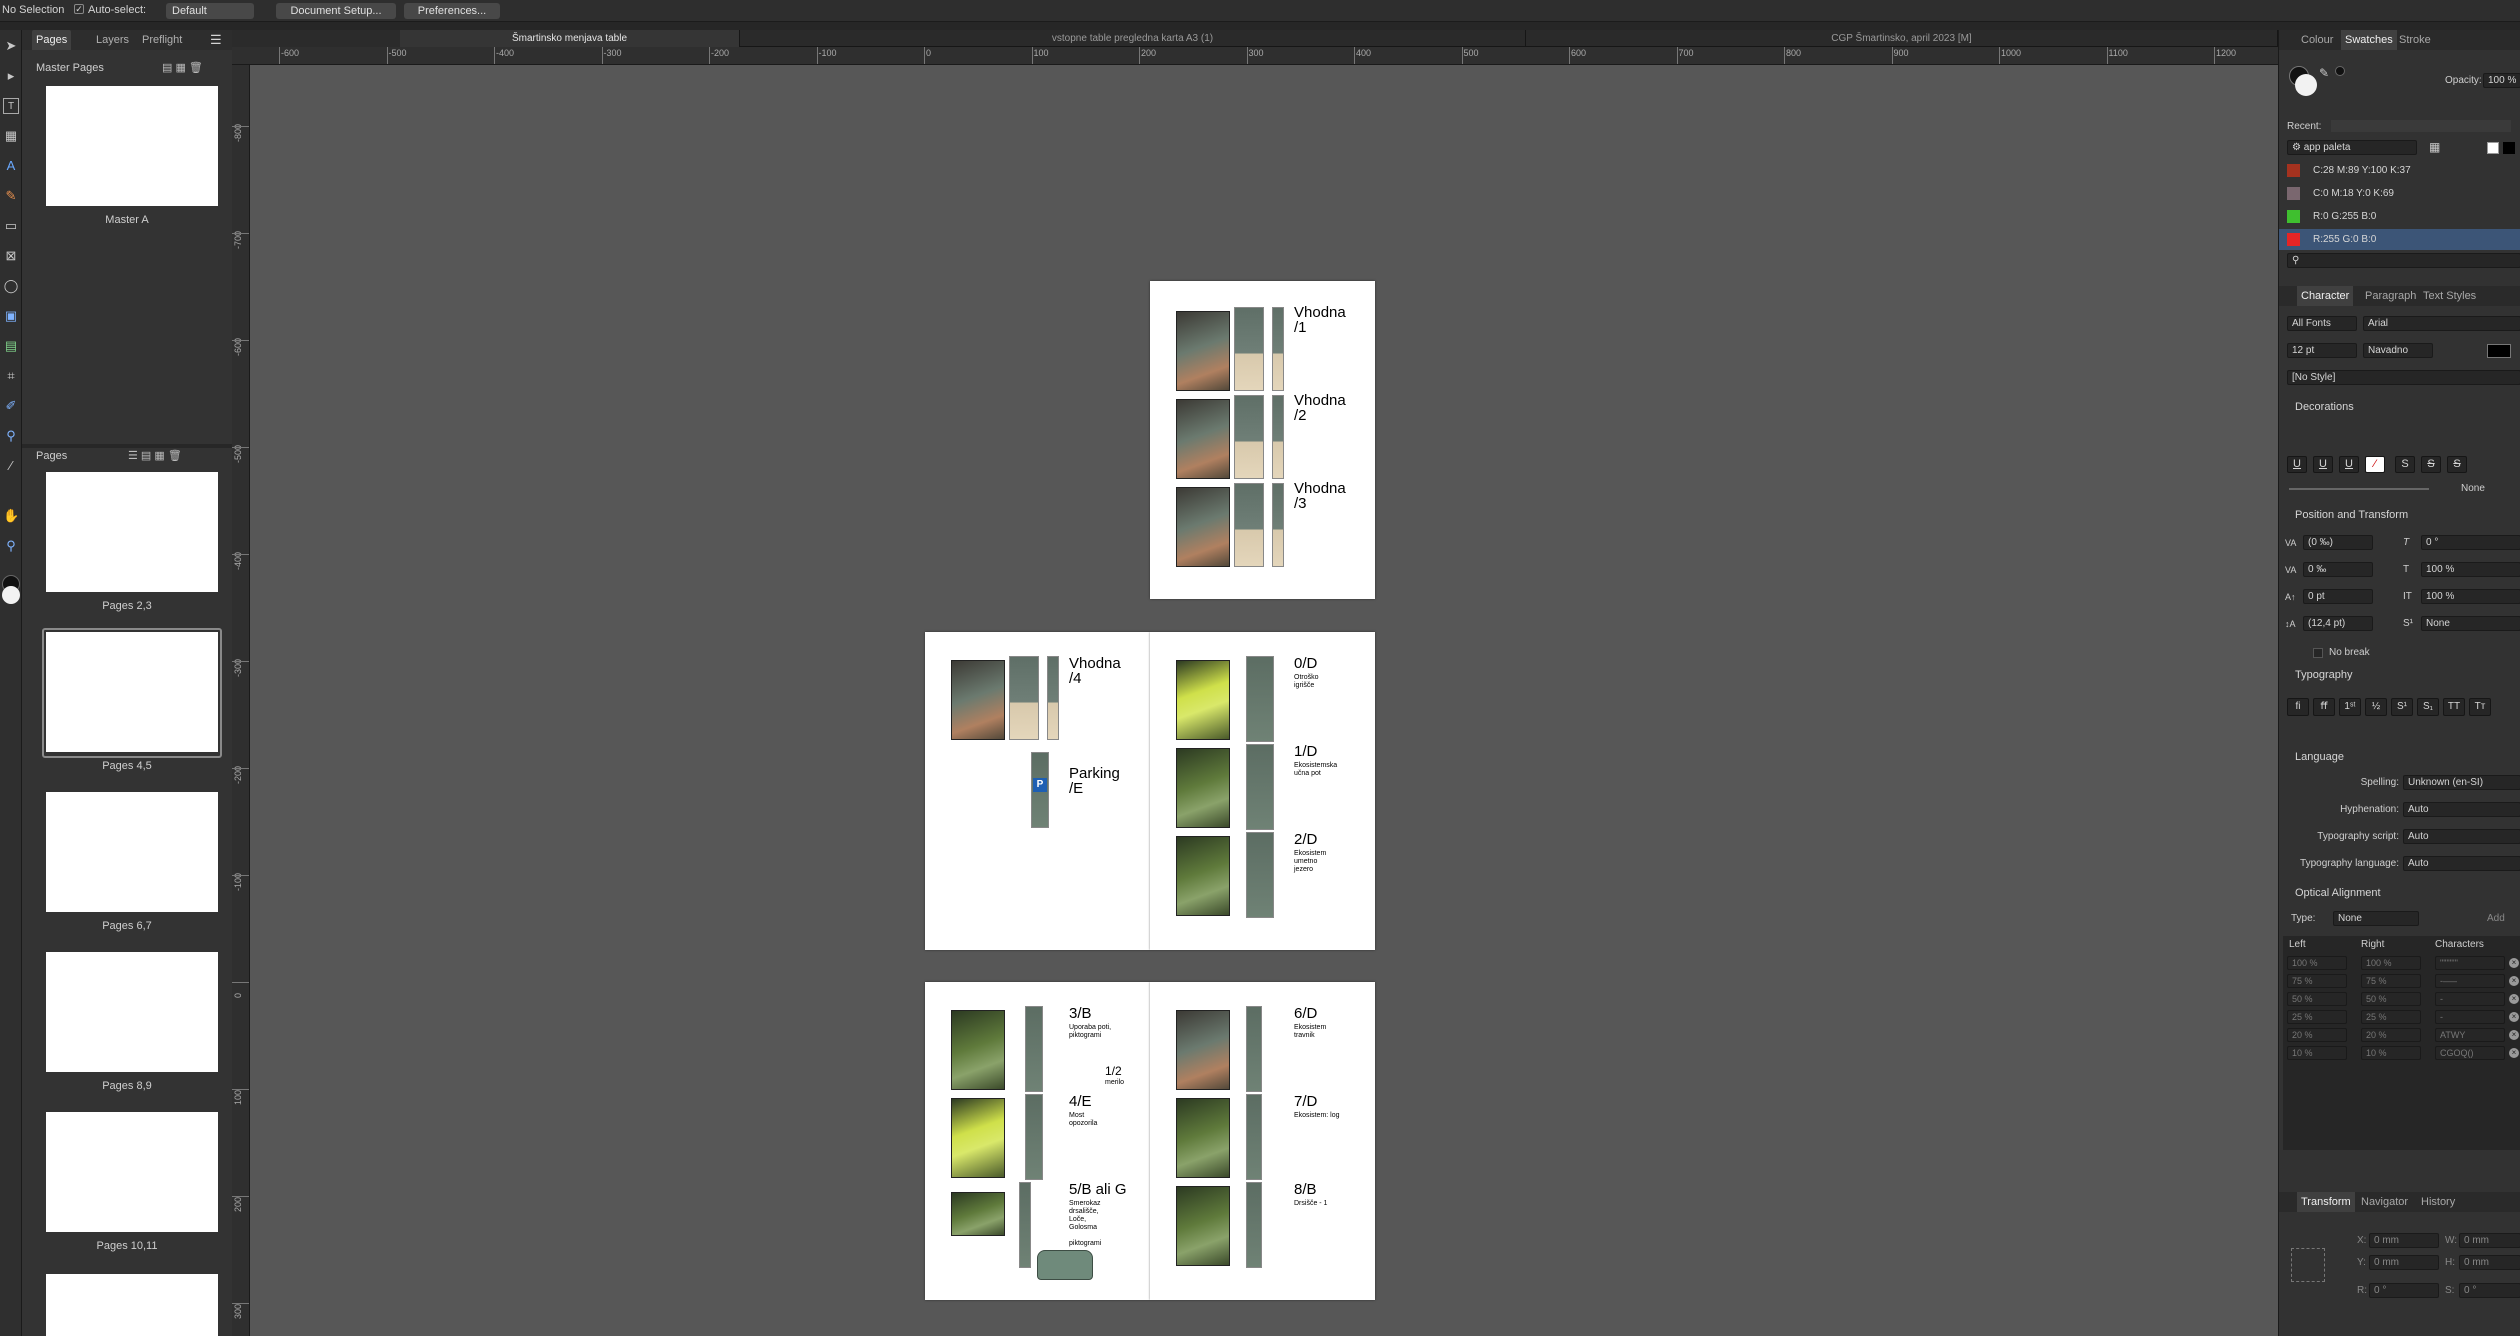  I want to click on subscript-button: S₁, so click(2428, 707).